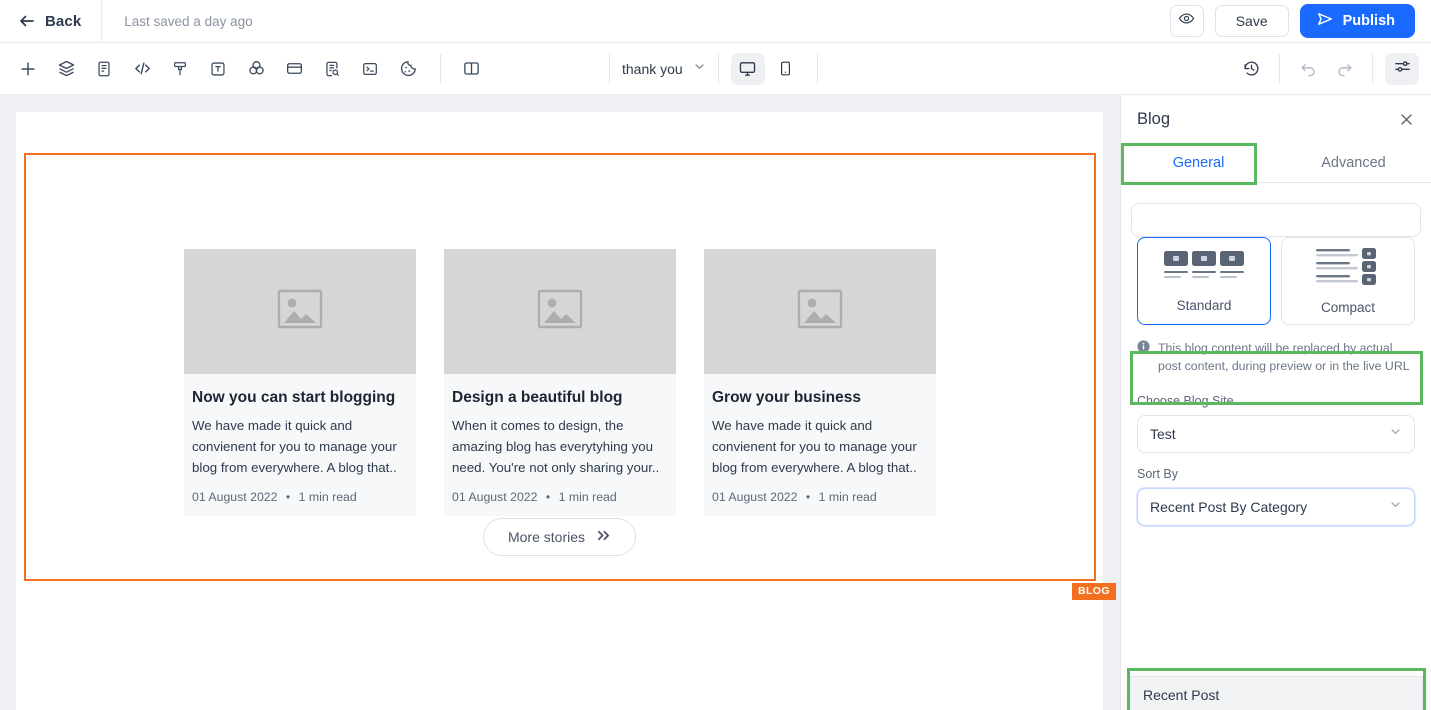  Describe the element at coordinates (1276, 220) in the screenshot. I see `scrolled-field-partial` at that location.